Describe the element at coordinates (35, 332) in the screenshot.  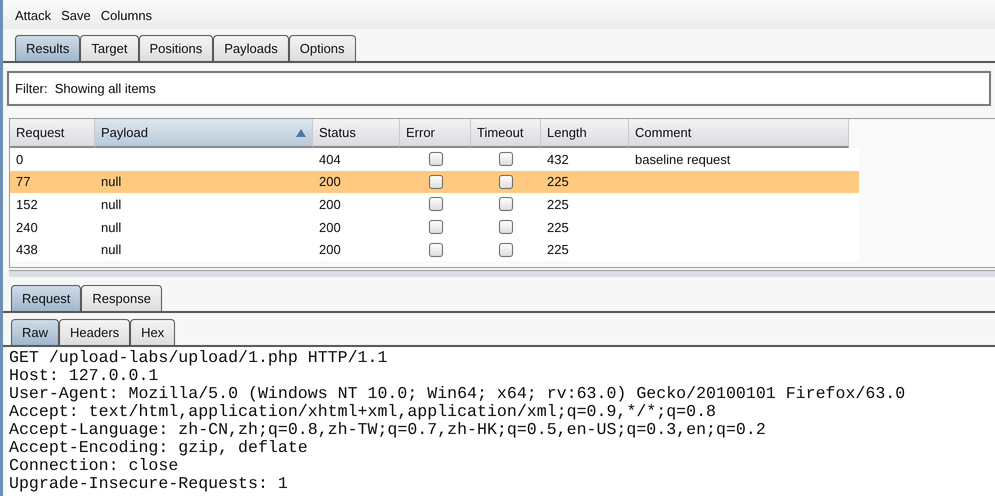
I see `tab: Raw` at that location.